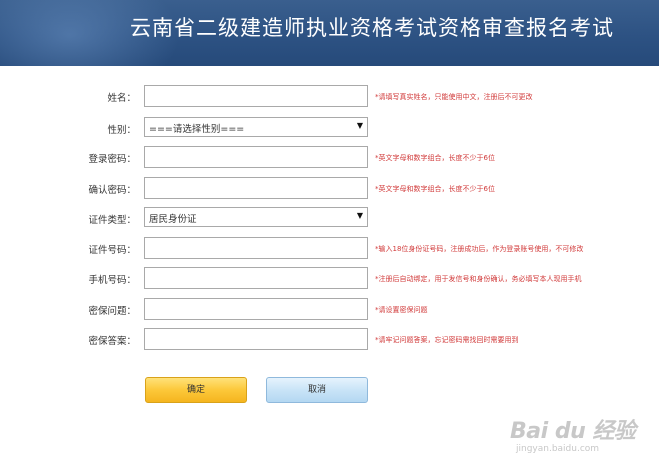  I want to click on name-label: 姓名：, so click(121, 98).